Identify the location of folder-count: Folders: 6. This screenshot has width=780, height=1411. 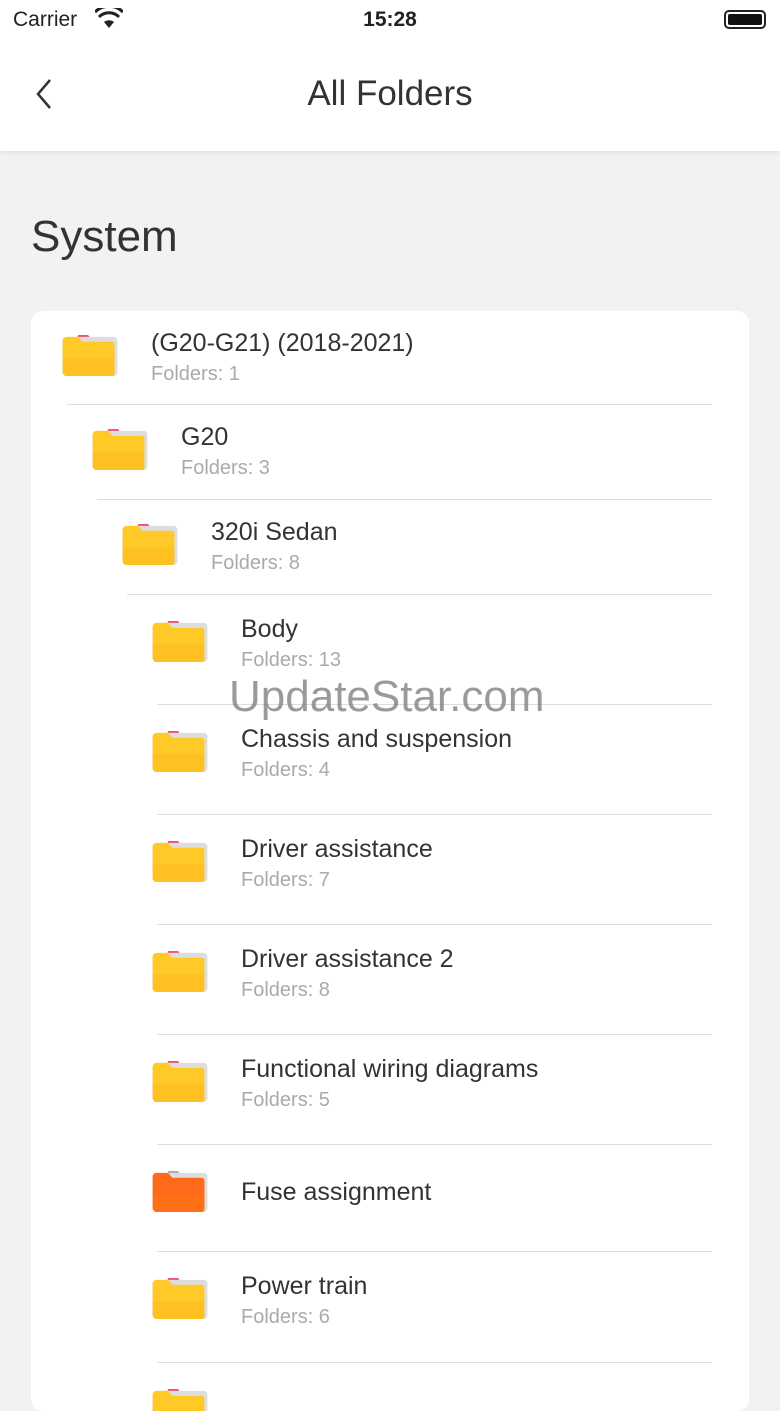
(285, 1317).